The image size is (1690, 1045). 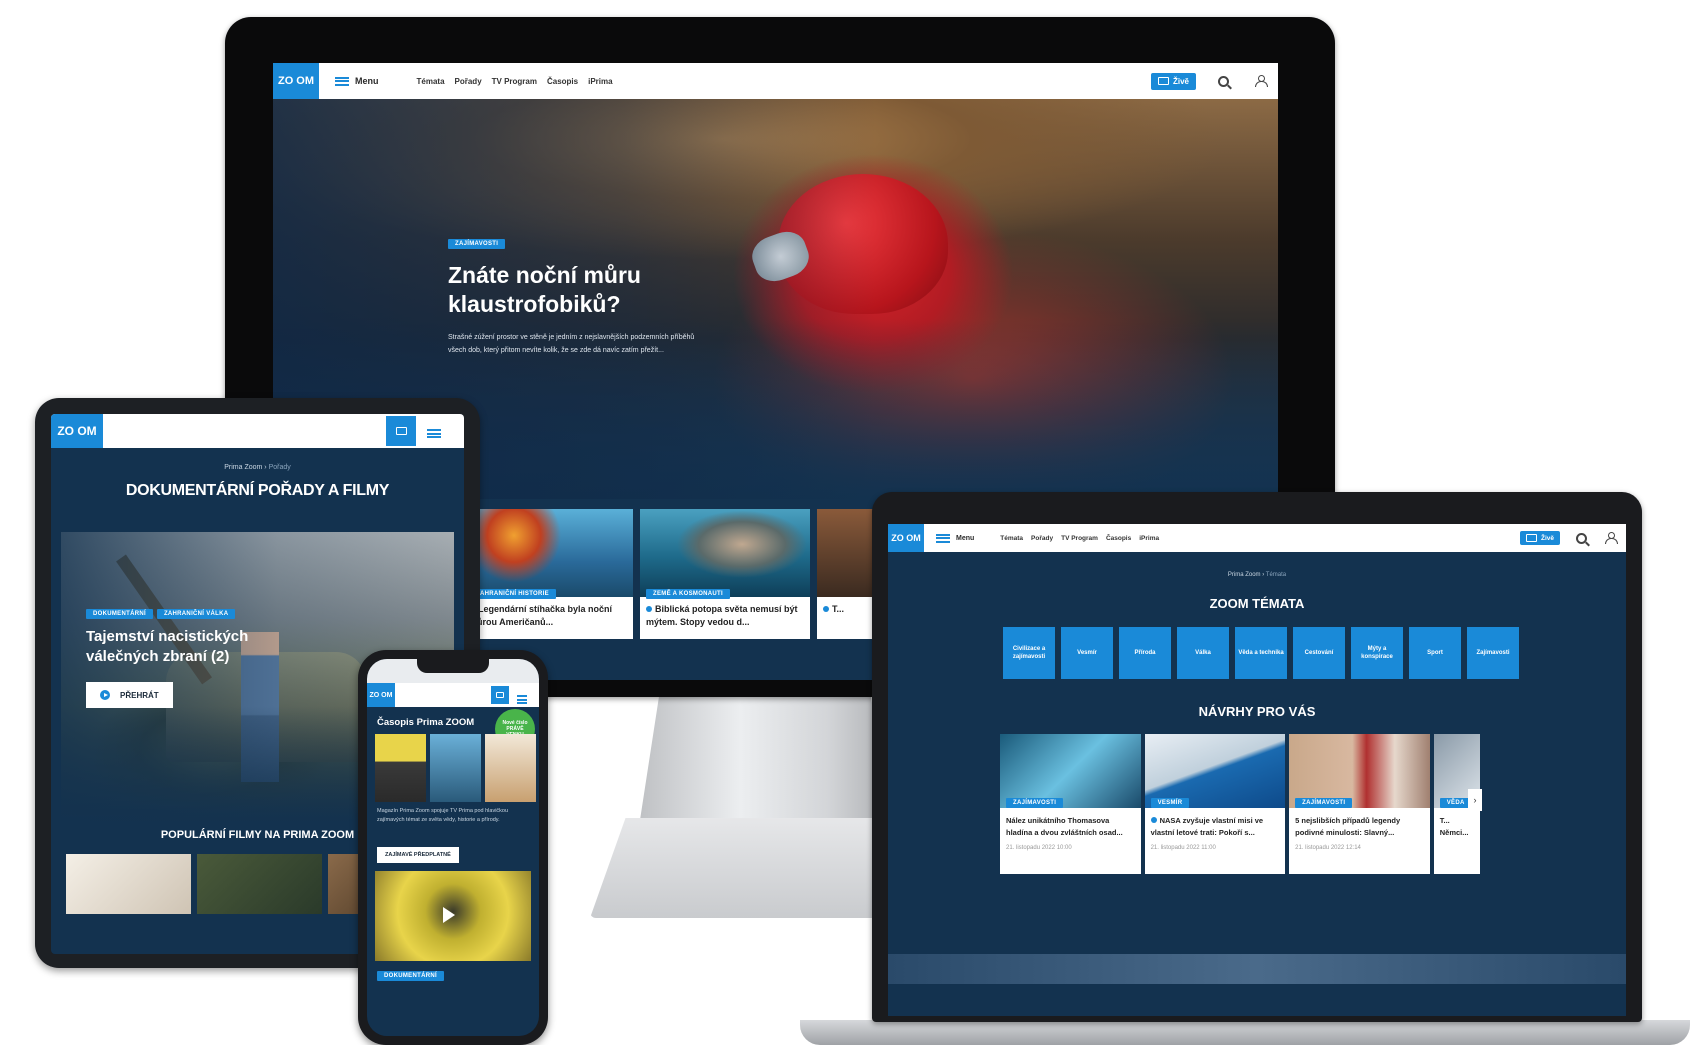 I want to click on breadcrumb: Prima Zoom › Témata, so click(x=1257, y=575).